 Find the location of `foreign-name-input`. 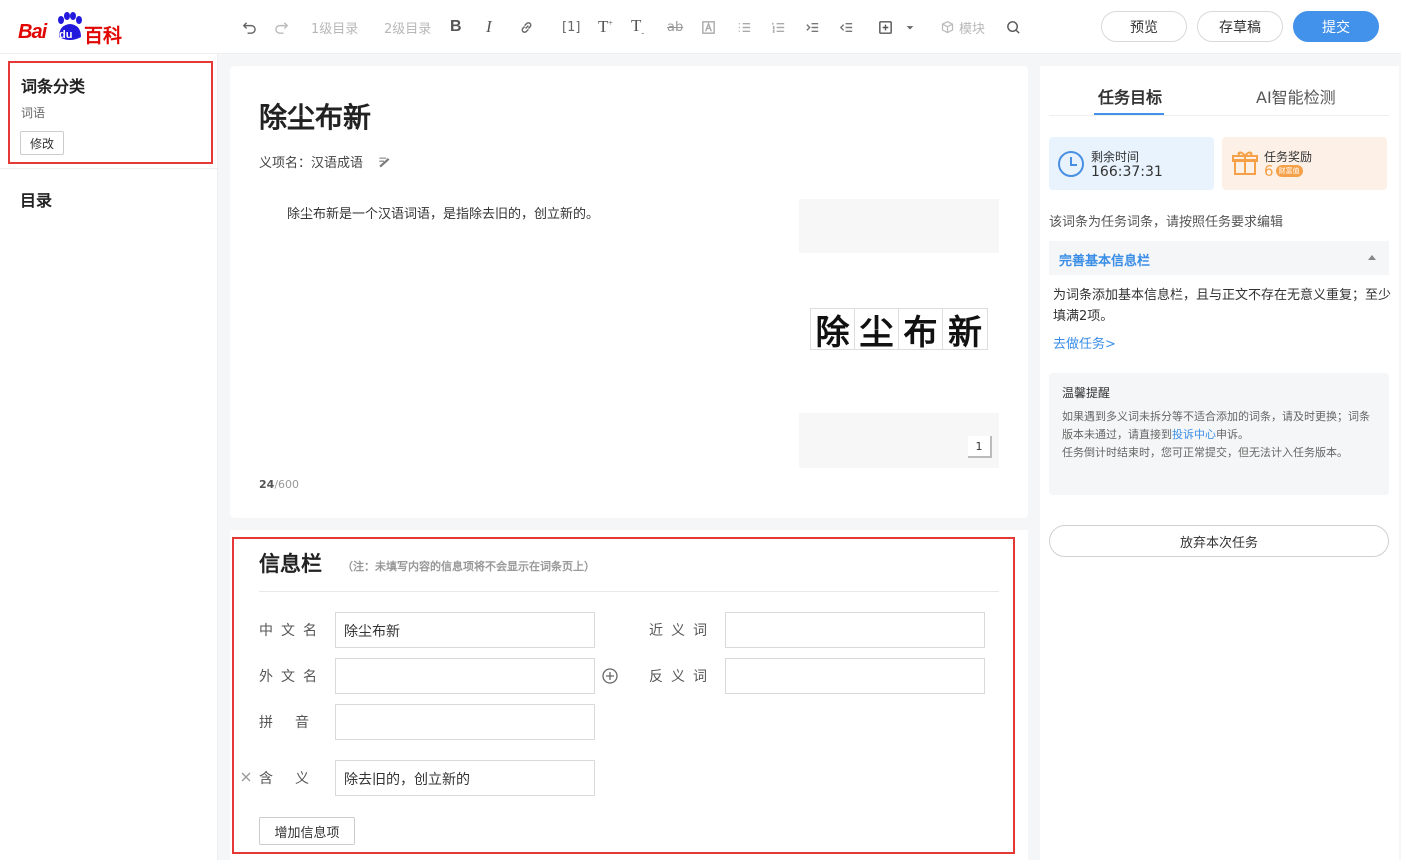

foreign-name-input is located at coordinates (465, 676).